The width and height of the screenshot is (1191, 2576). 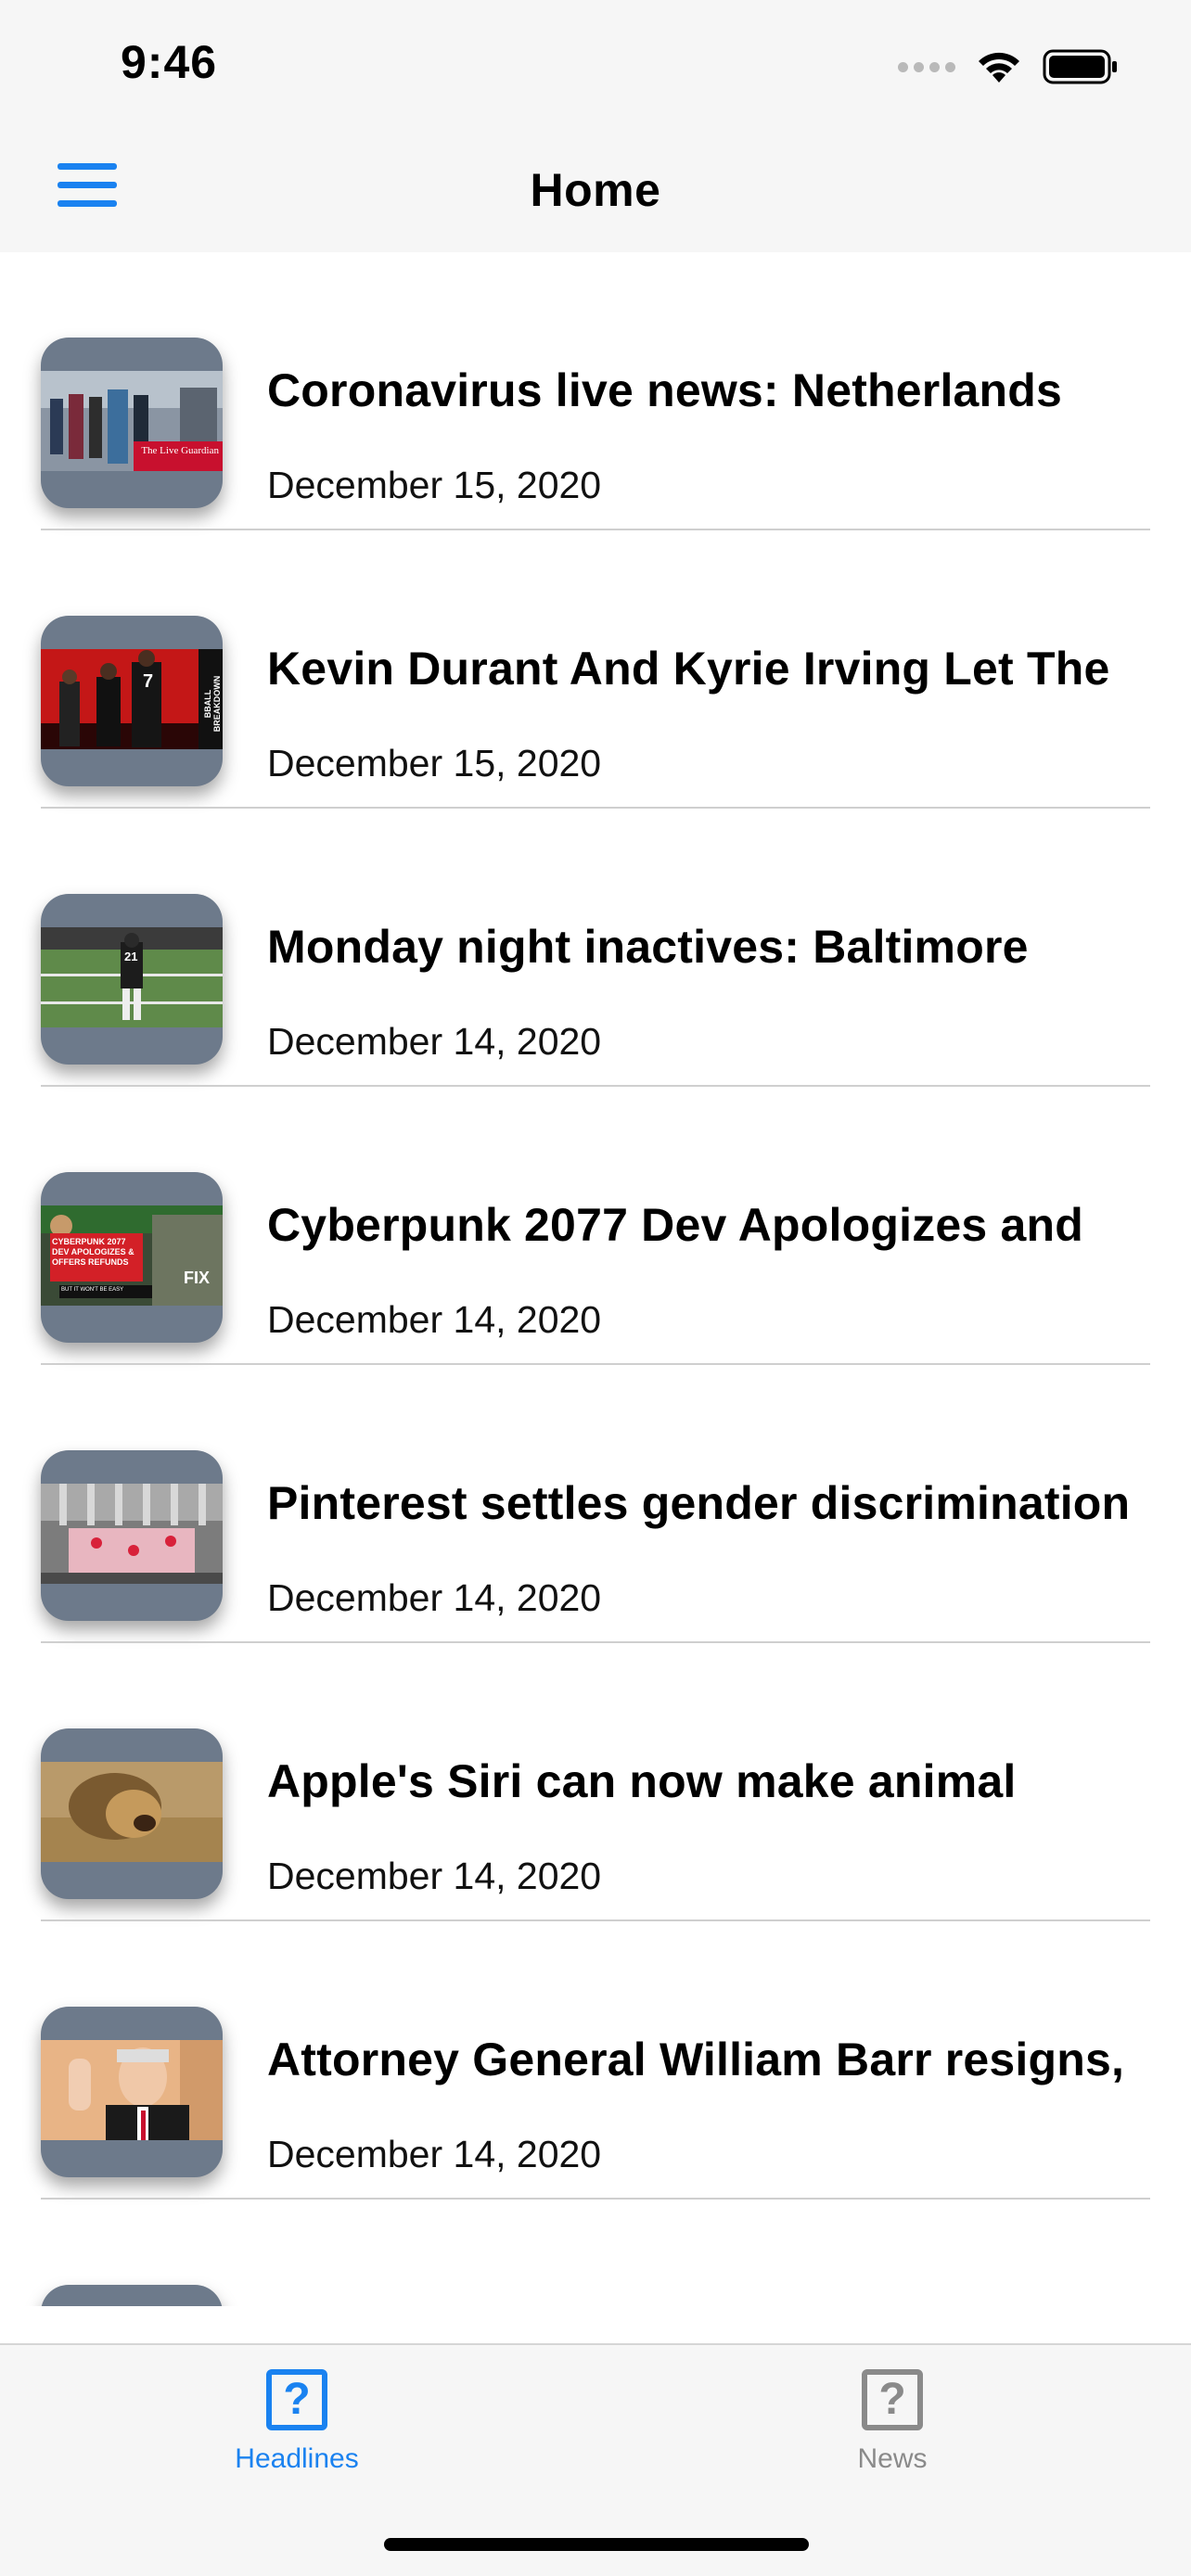 What do you see at coordinates (132, 701) in the screenshot?
I see `article-thumbnail: 7 BBALL BREAKDOWN` at bounding box center [132, 701].